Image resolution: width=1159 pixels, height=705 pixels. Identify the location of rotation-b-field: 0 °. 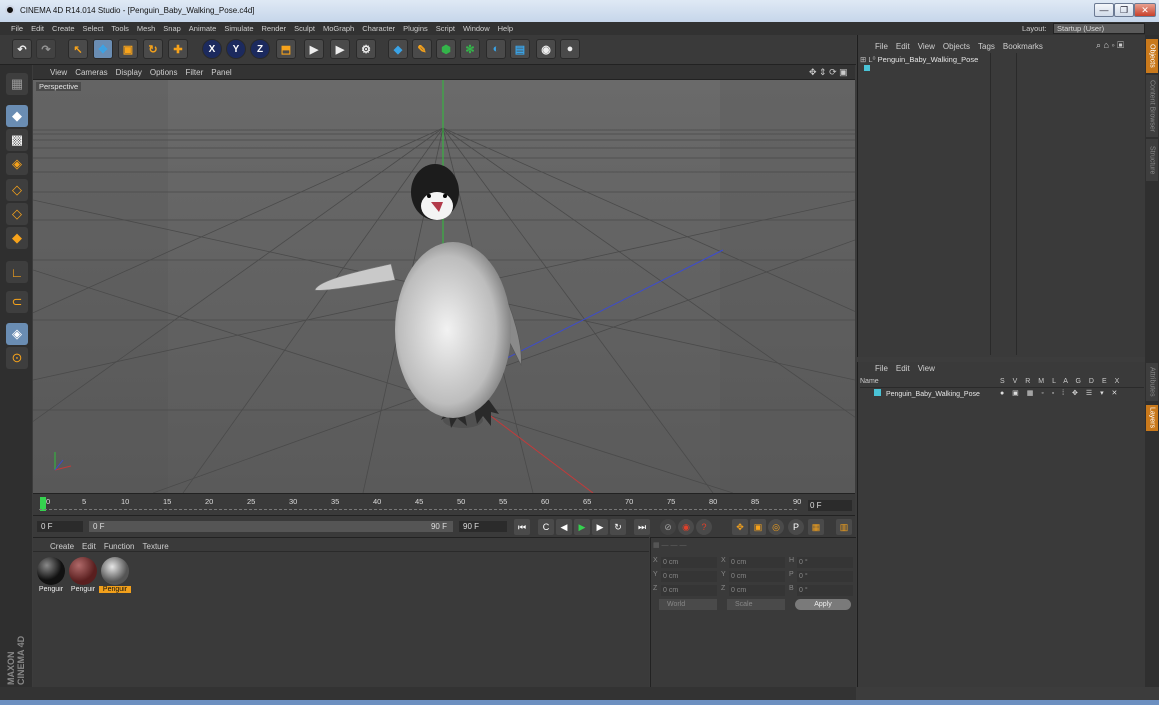
(825, 590).